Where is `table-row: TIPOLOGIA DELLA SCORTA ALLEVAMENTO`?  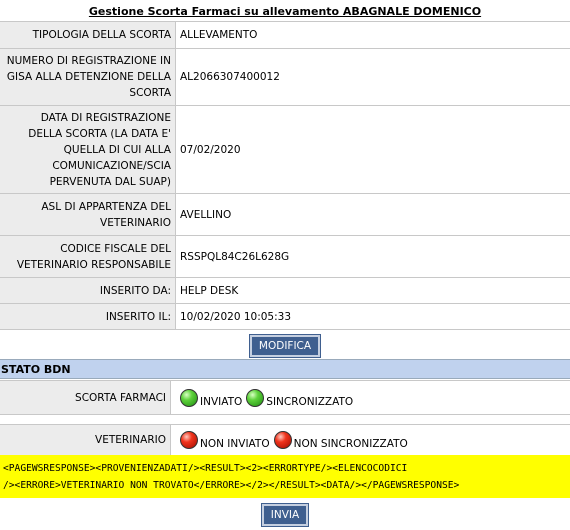
table-row: TIPOLOGIA DELLA SCORTA ALLEVAMENTO is located at coordinates (285, 35).